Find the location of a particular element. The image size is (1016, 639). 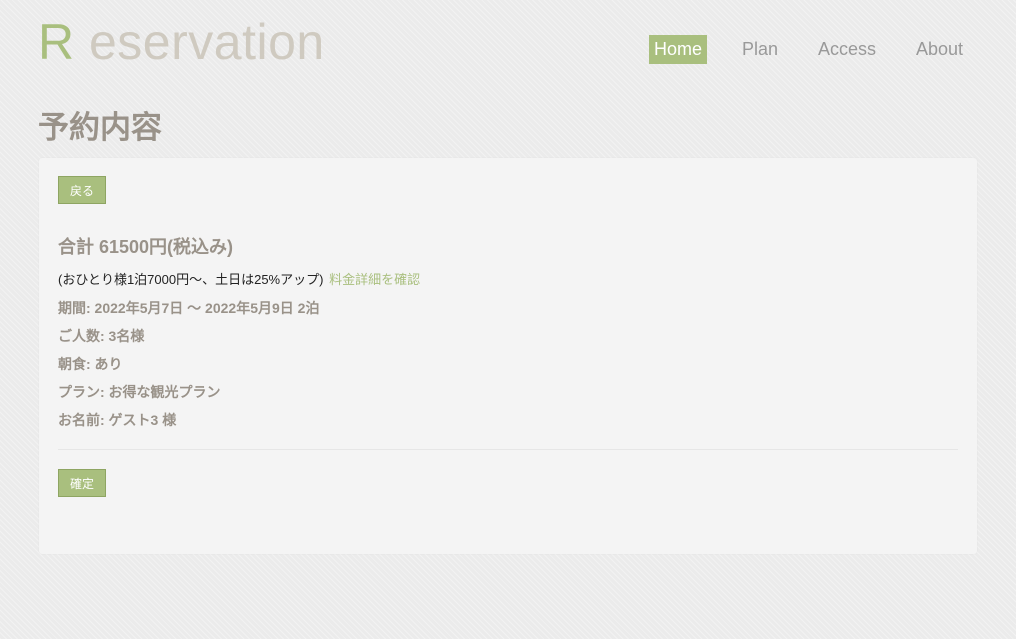

stay-period: 期間: 2022年5月7日 〜 2022年5月9日 2泊 is located at coordinates (189, 308).